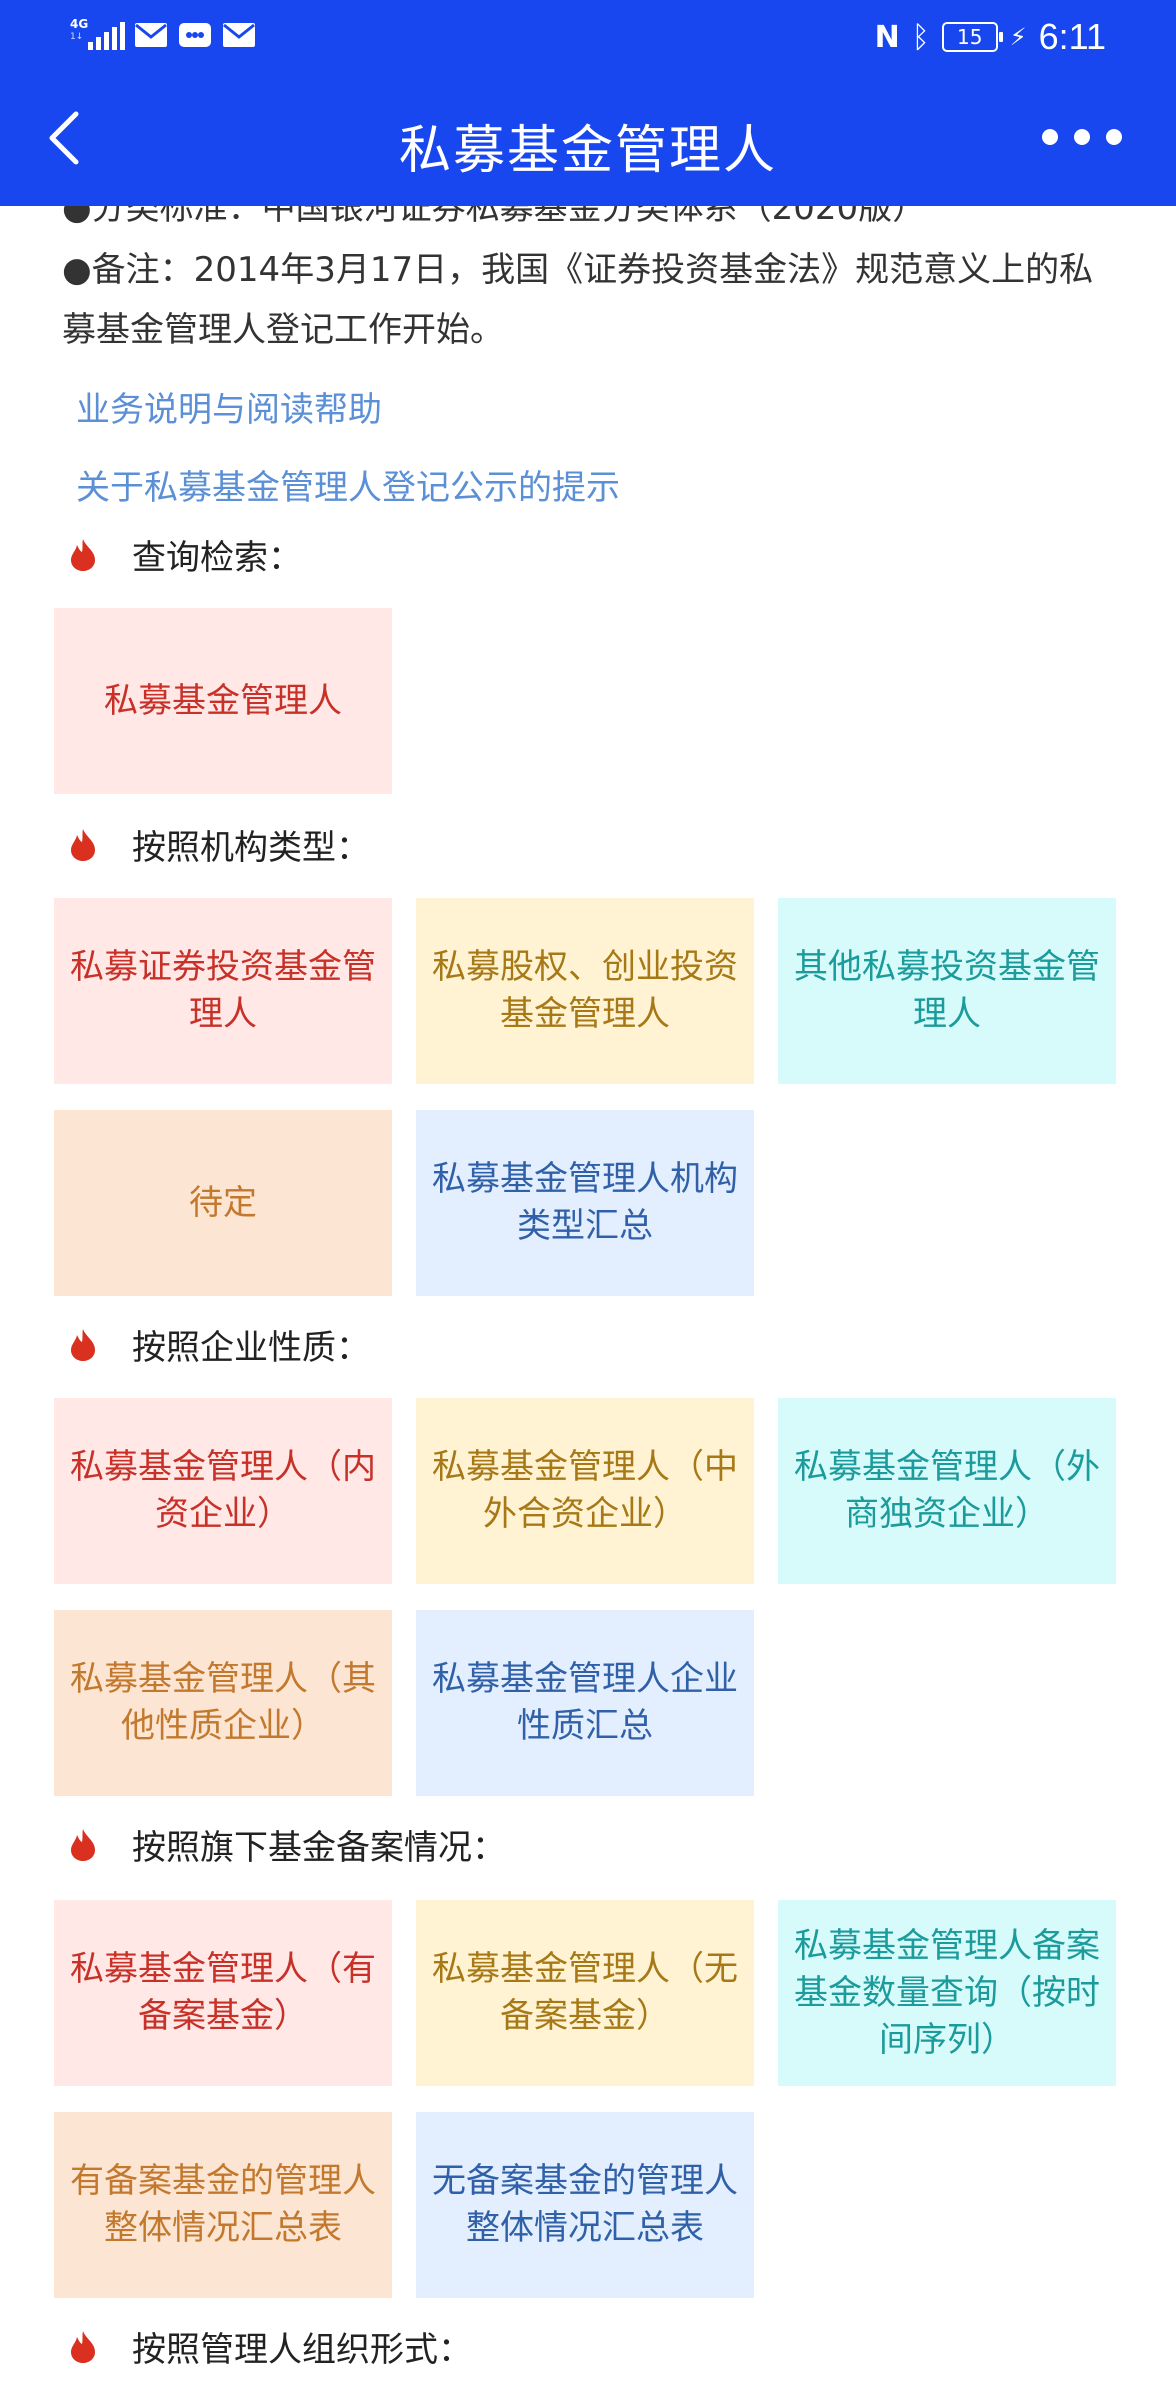 This screenshot has height=2400, width=1176. I want to click on help-link: 业务说明与阅读帮助, so click(229, 406).